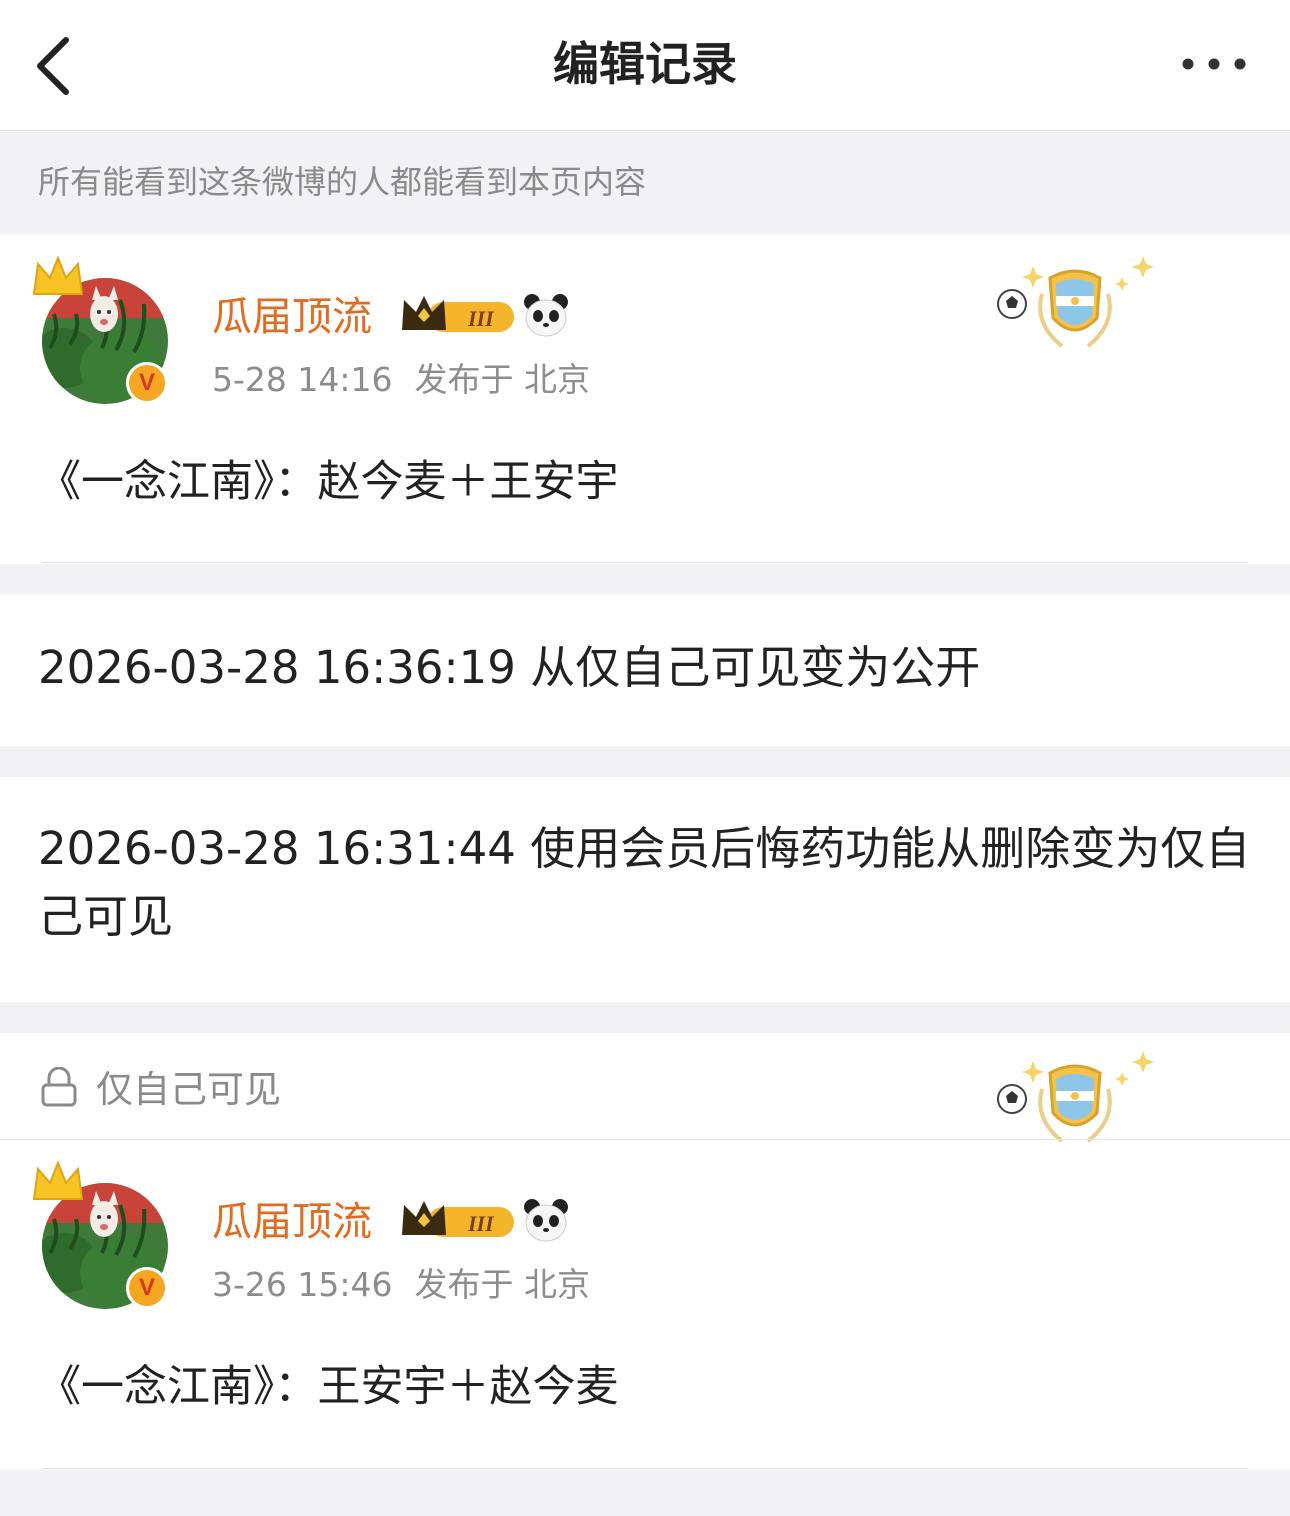 The image size is (1290, 1516). I want to click on more-button, so click(1216, 64).